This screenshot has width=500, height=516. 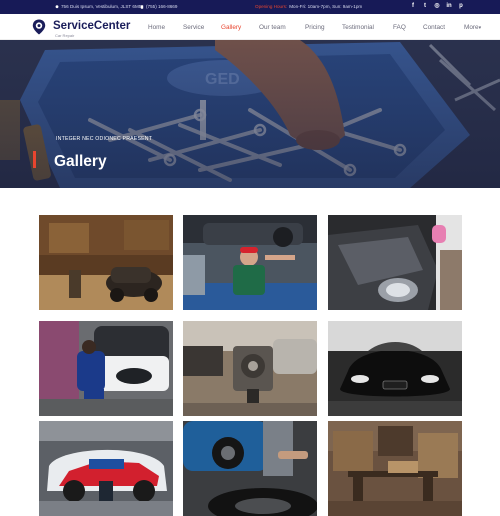 I want to click on nav-contact: Contact, so click(x=434, y=27).